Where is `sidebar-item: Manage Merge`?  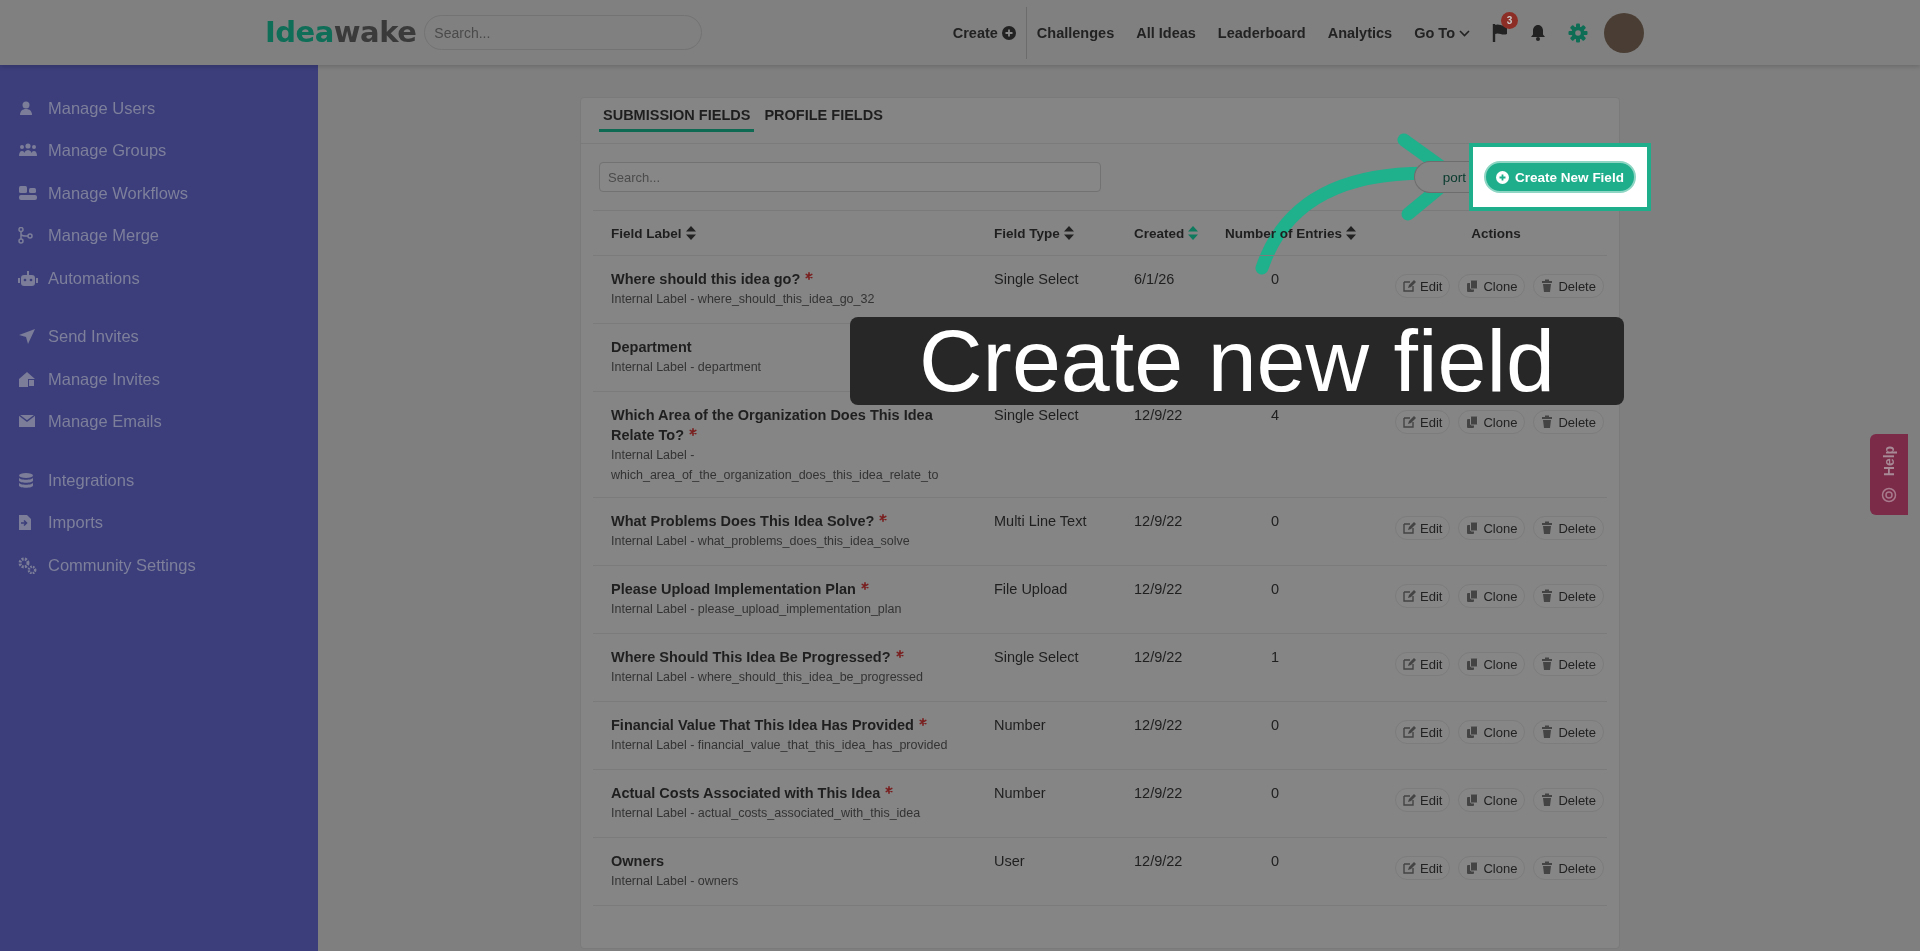 sidebar-item: Manage Merge is located at coordinates (159, 235).